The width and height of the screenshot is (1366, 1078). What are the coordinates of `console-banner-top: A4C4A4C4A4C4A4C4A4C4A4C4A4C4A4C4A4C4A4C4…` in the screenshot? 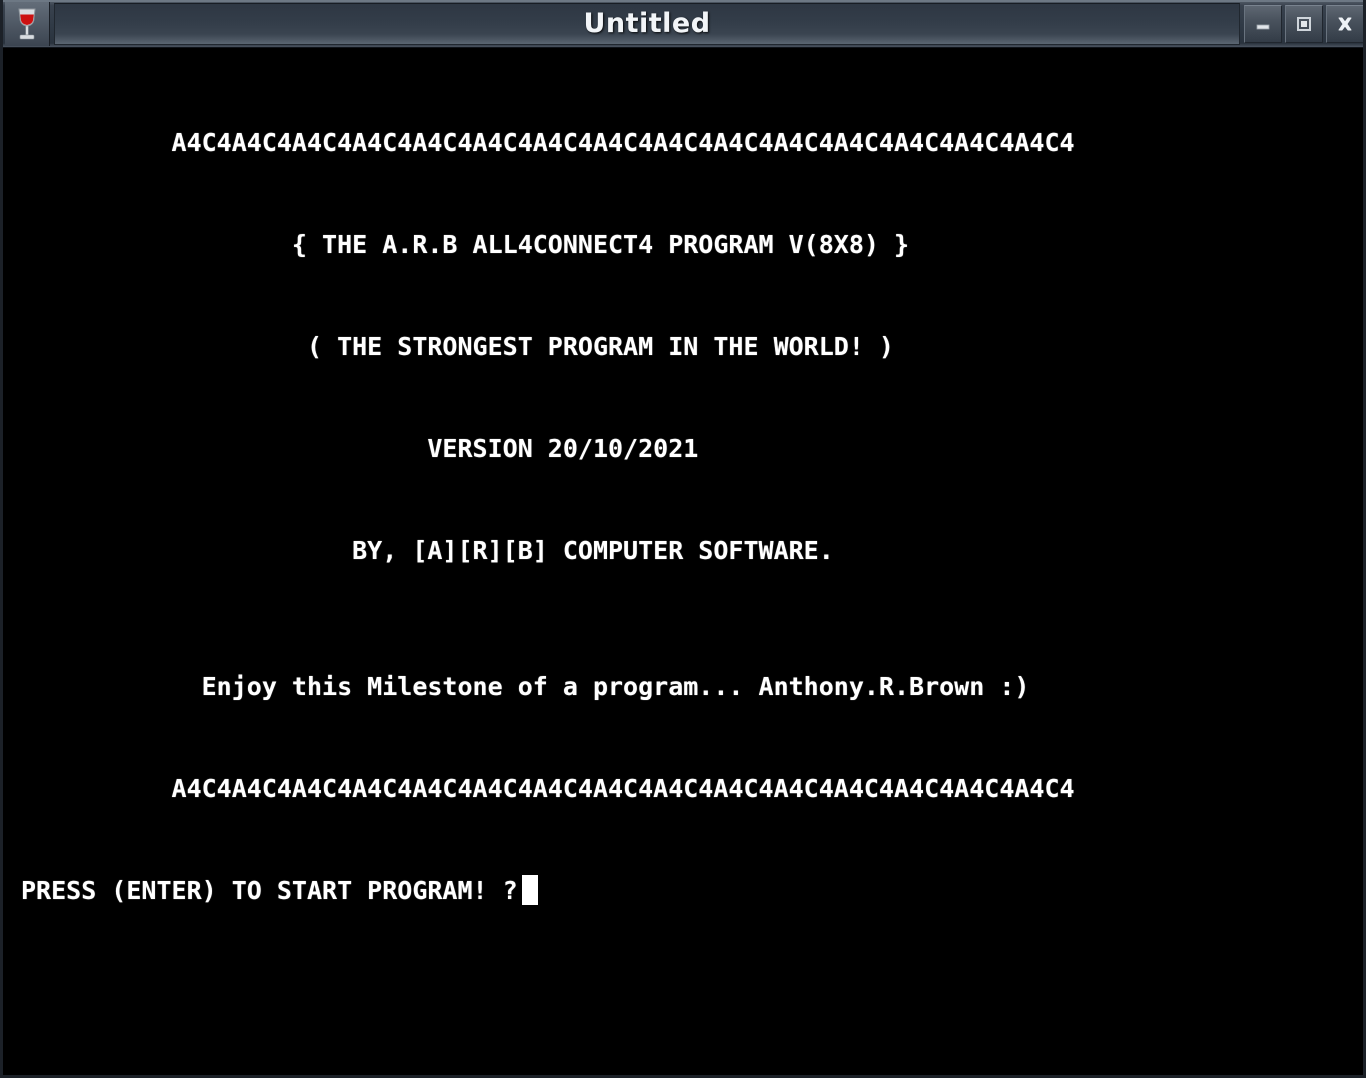 It's located at (548, 142).